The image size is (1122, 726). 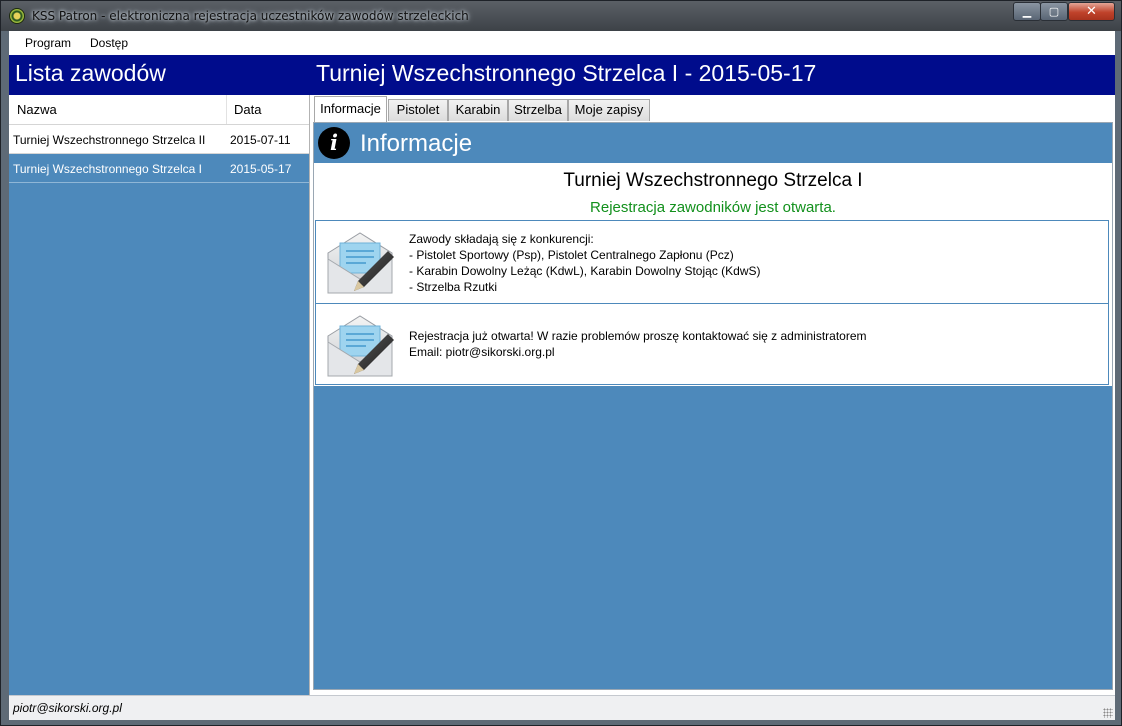 What do you see at coordinates (609, 110) in the screenshot?
I see `tab-moje-zapisy: Moje zapisy` at bounding box center [609, 110].